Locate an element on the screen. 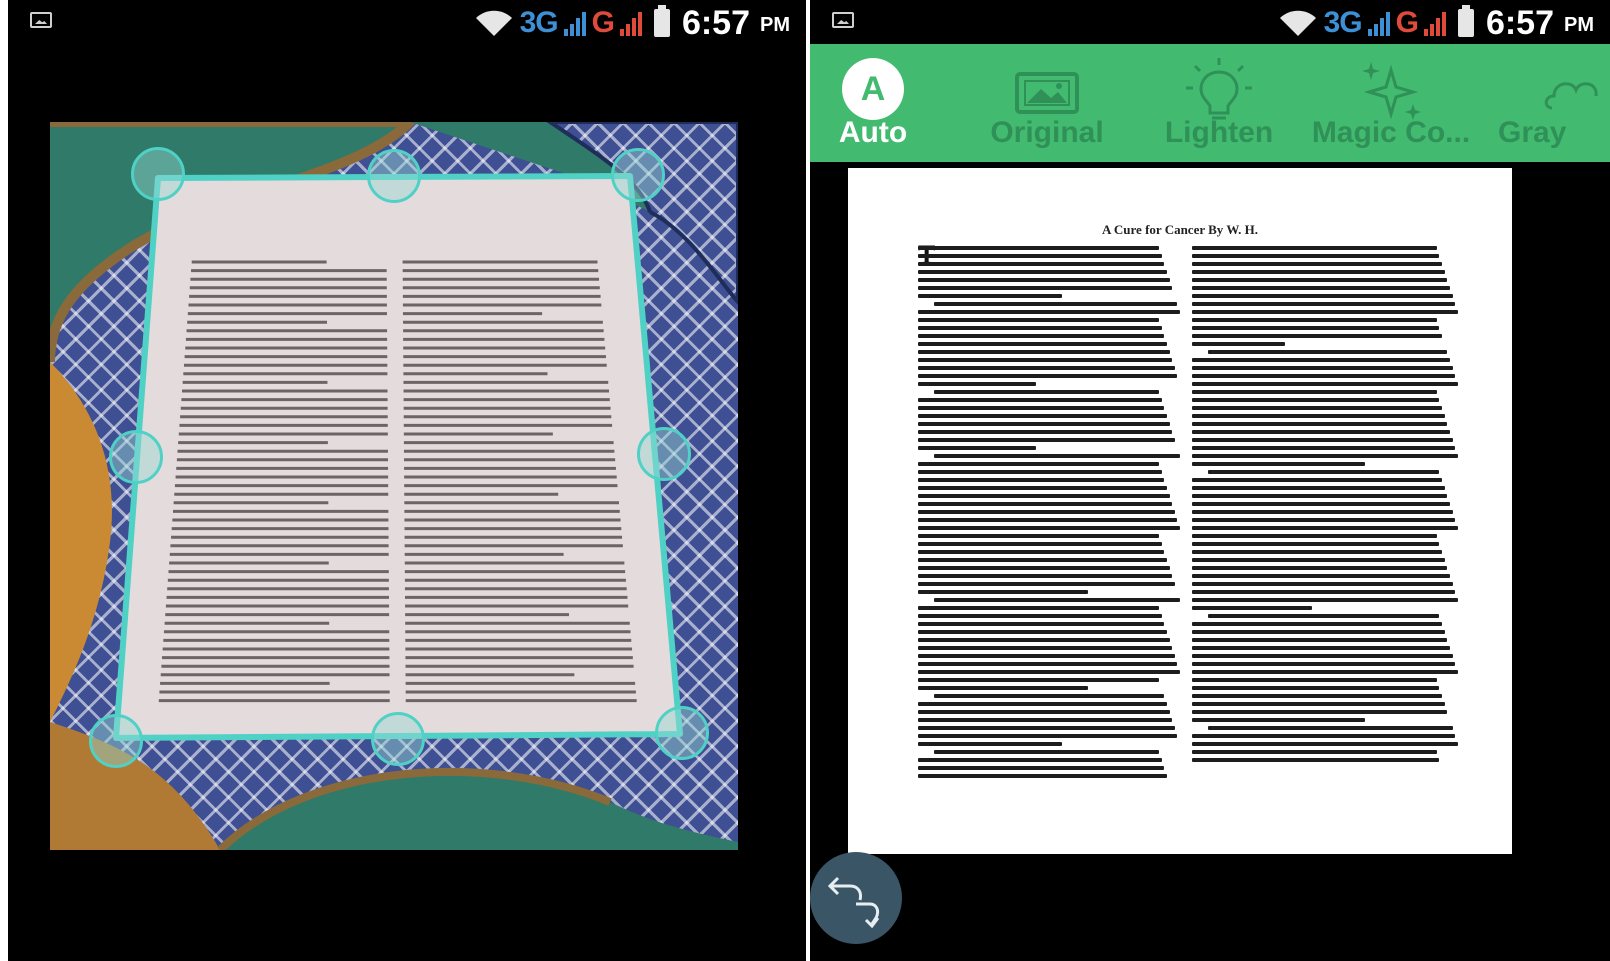 The width and height of the screenshot is (1610, 961). crop-handle-bottom-left is located at coordinates (116, 741).